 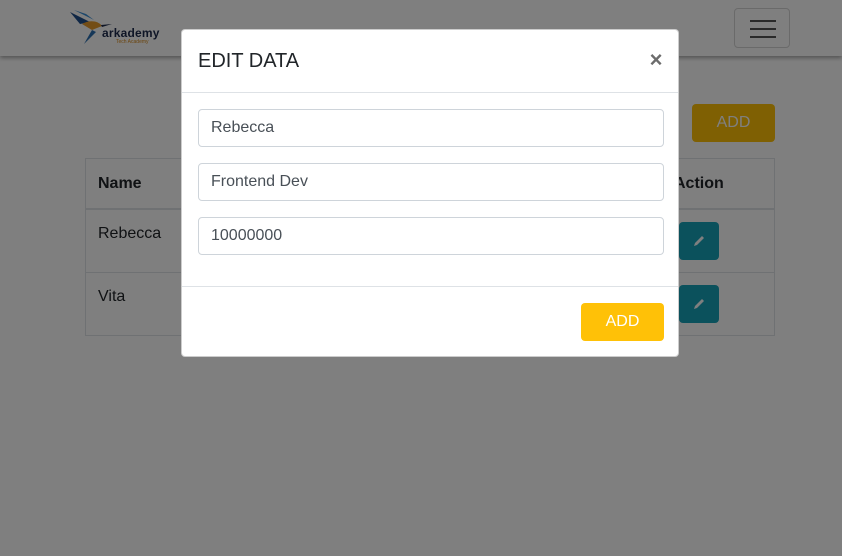 I want to click on modal-header: EDIT DATA ×, so click(x=430, y=61).